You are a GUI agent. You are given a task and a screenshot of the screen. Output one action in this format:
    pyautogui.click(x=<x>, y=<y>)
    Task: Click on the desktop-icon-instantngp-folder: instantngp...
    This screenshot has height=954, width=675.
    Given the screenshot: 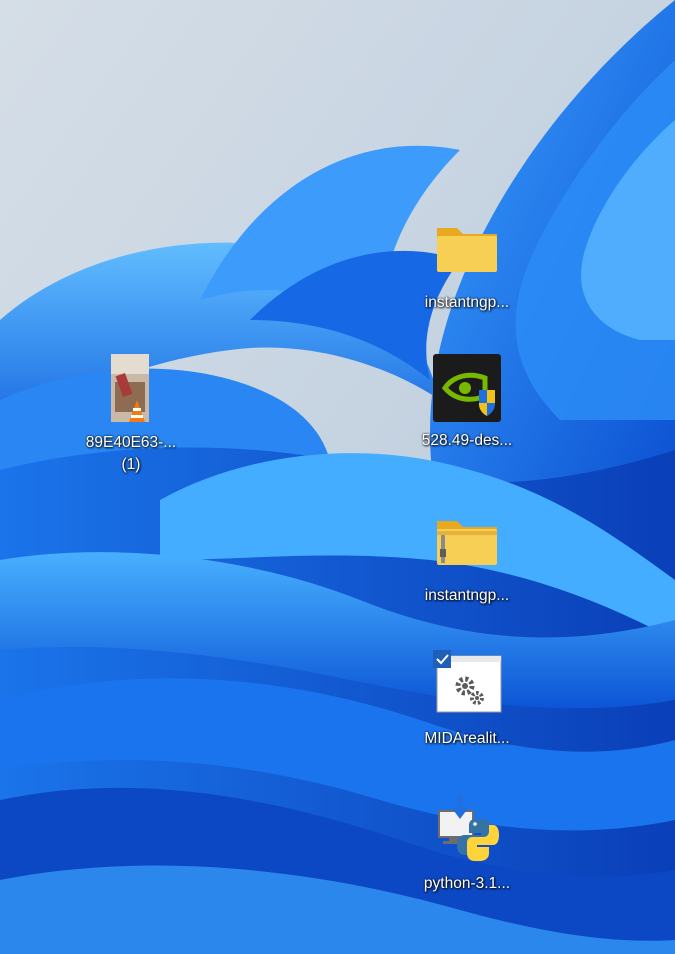 What is the action you would take?
    pyautogui.click(x=467, y=263)
    